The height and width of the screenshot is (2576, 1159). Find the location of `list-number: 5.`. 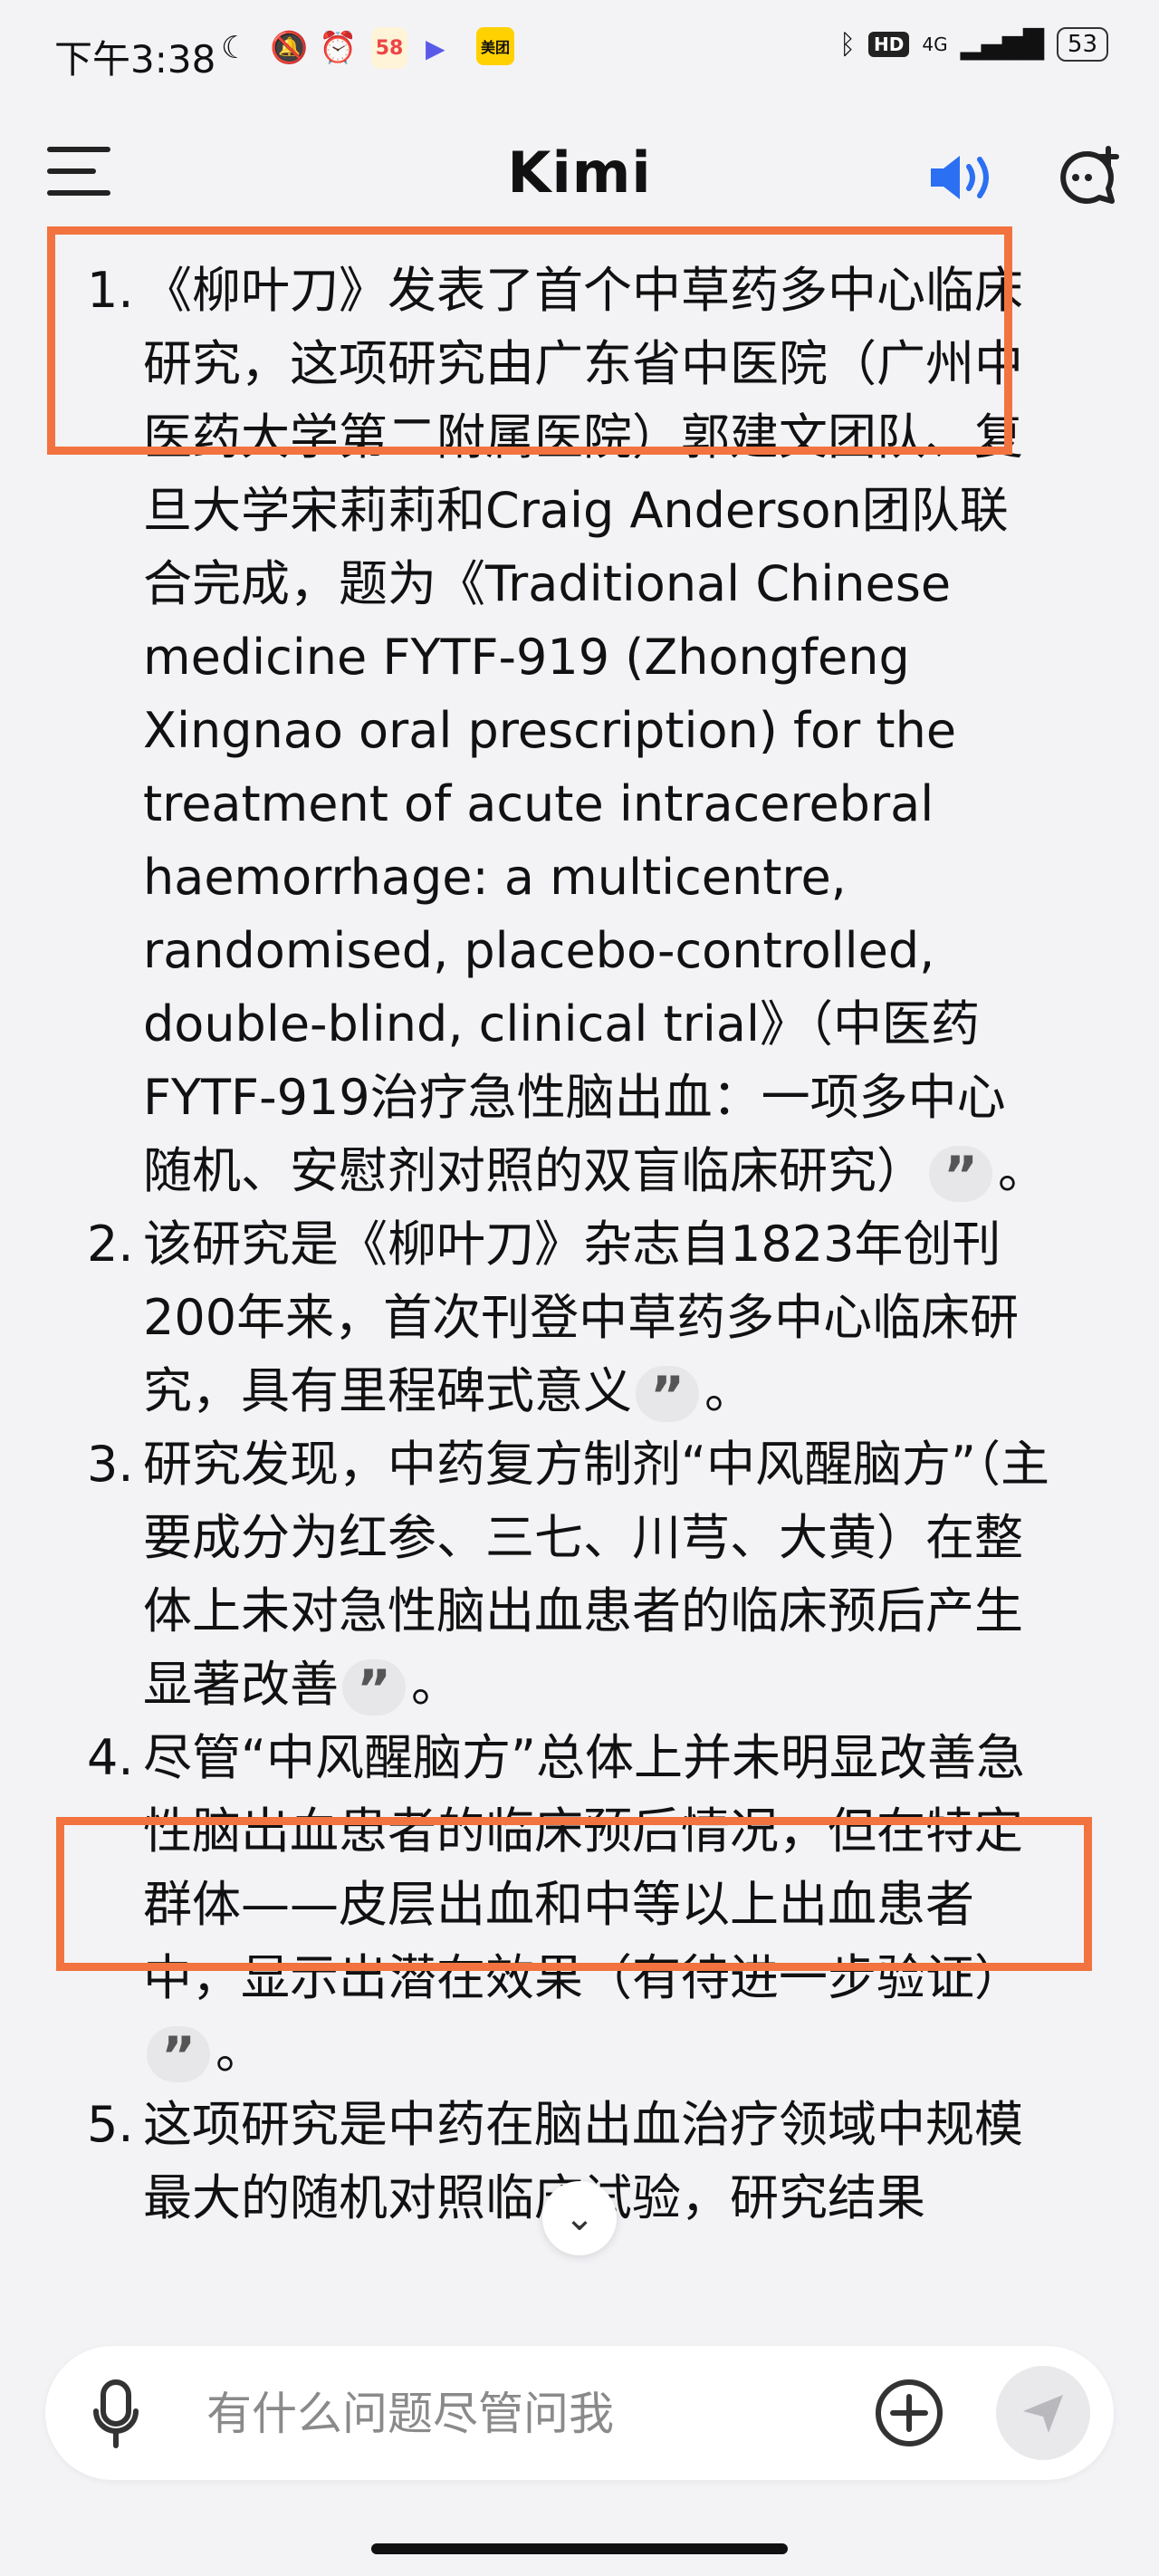

list-number: 5. is located at coordinates (110, 2124).